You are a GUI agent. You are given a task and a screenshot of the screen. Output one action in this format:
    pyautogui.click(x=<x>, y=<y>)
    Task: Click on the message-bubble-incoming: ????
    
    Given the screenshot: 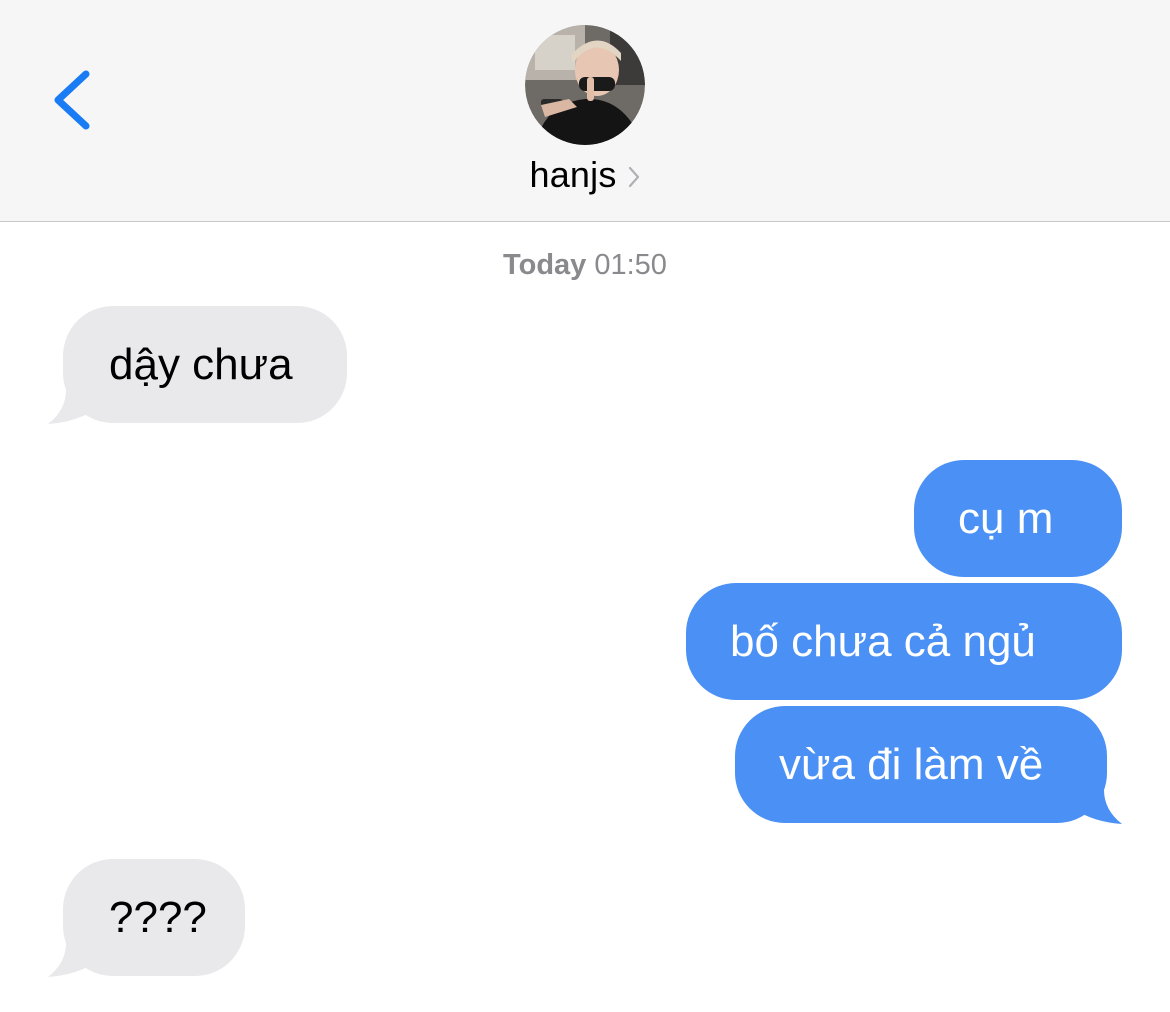 What is the action you would take?
    pyautogui.click(x=154, y=917)
    